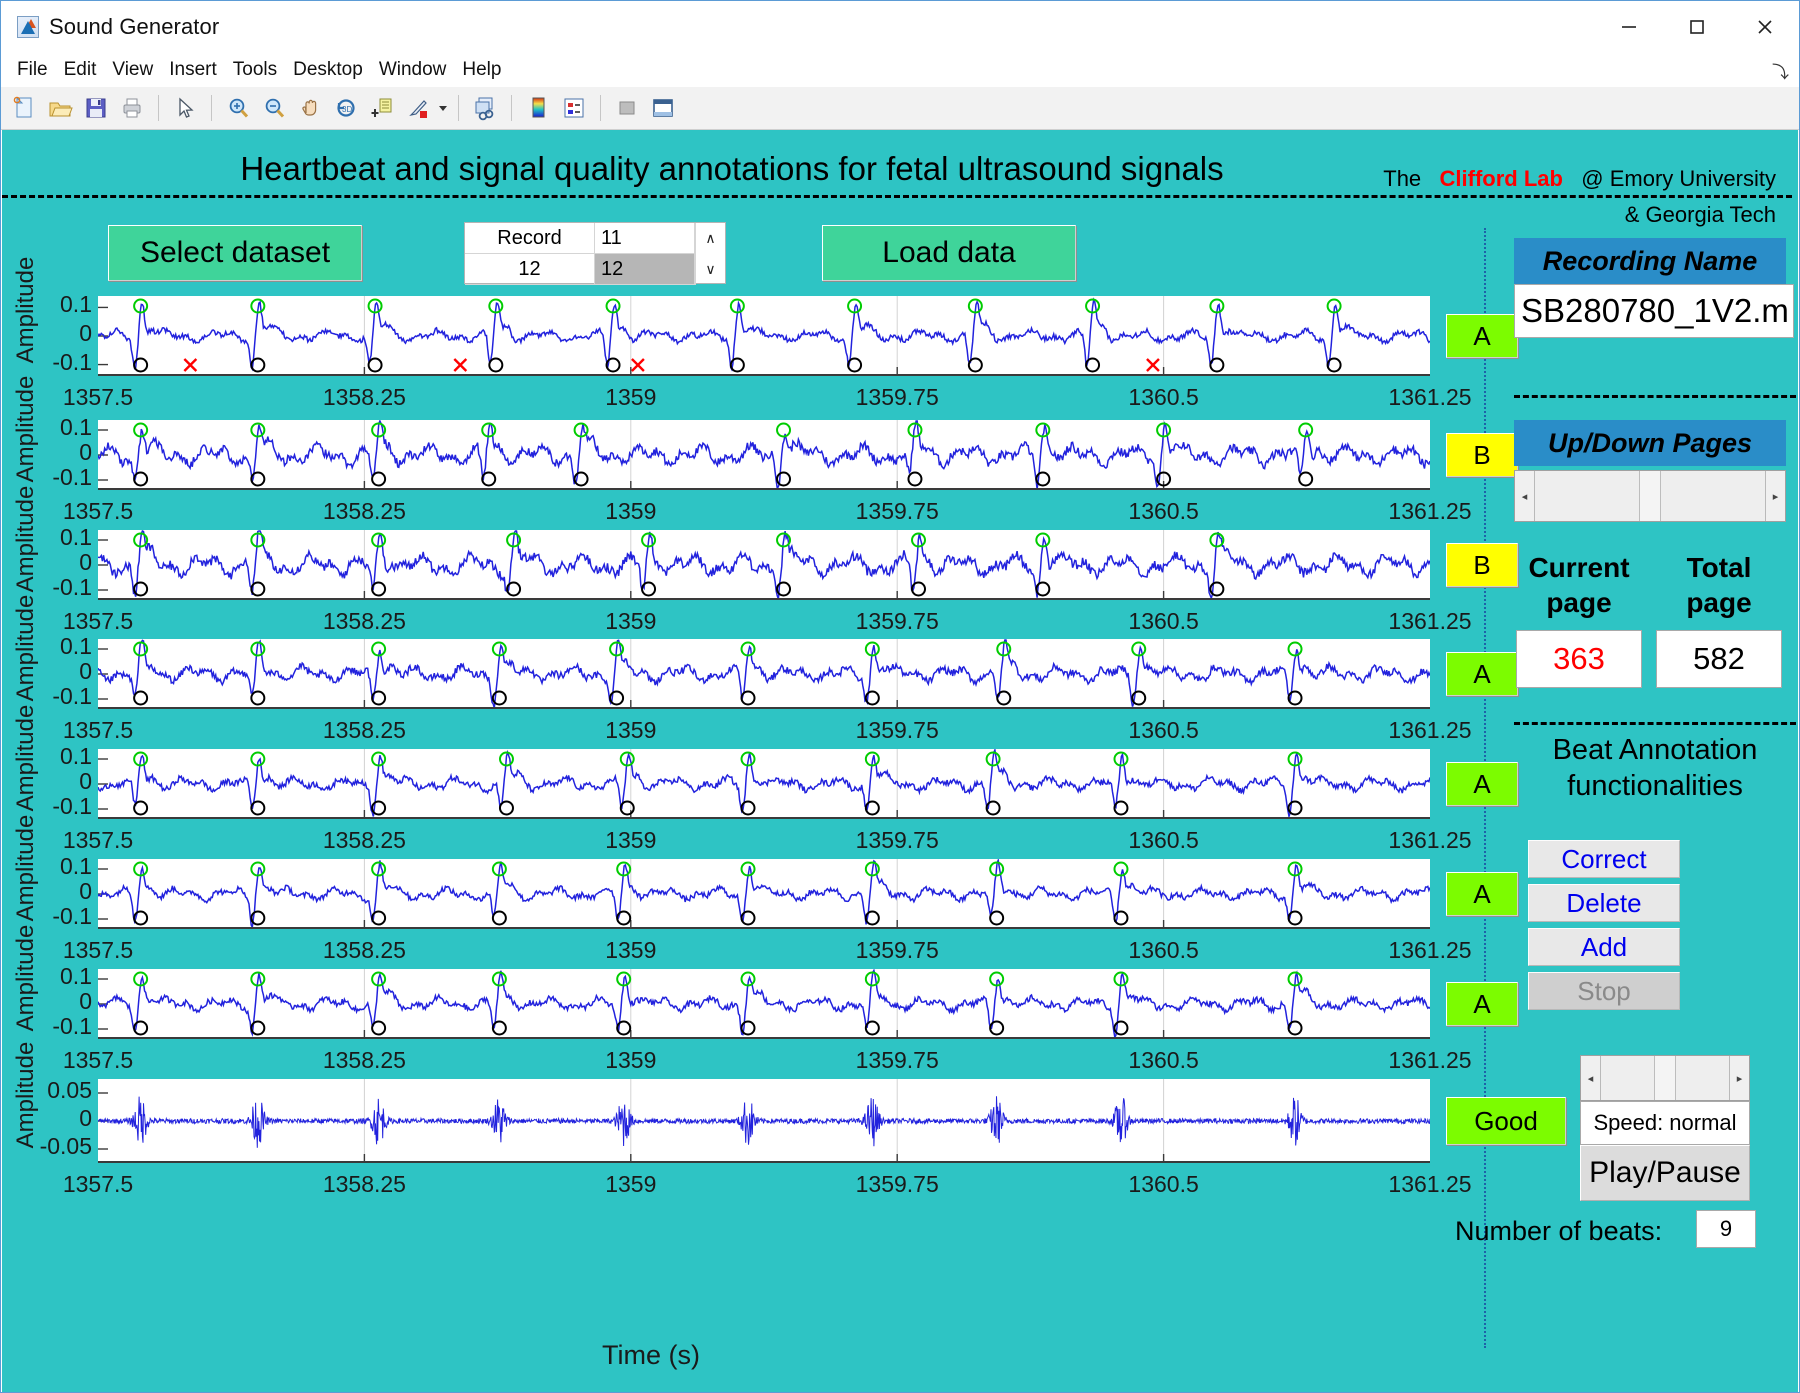 The width and height of the screenshot is (1800, 1393). Describe the element at coordinates (663, 108) in the screenshot. I see `show-plot-tools-icon` at that location.